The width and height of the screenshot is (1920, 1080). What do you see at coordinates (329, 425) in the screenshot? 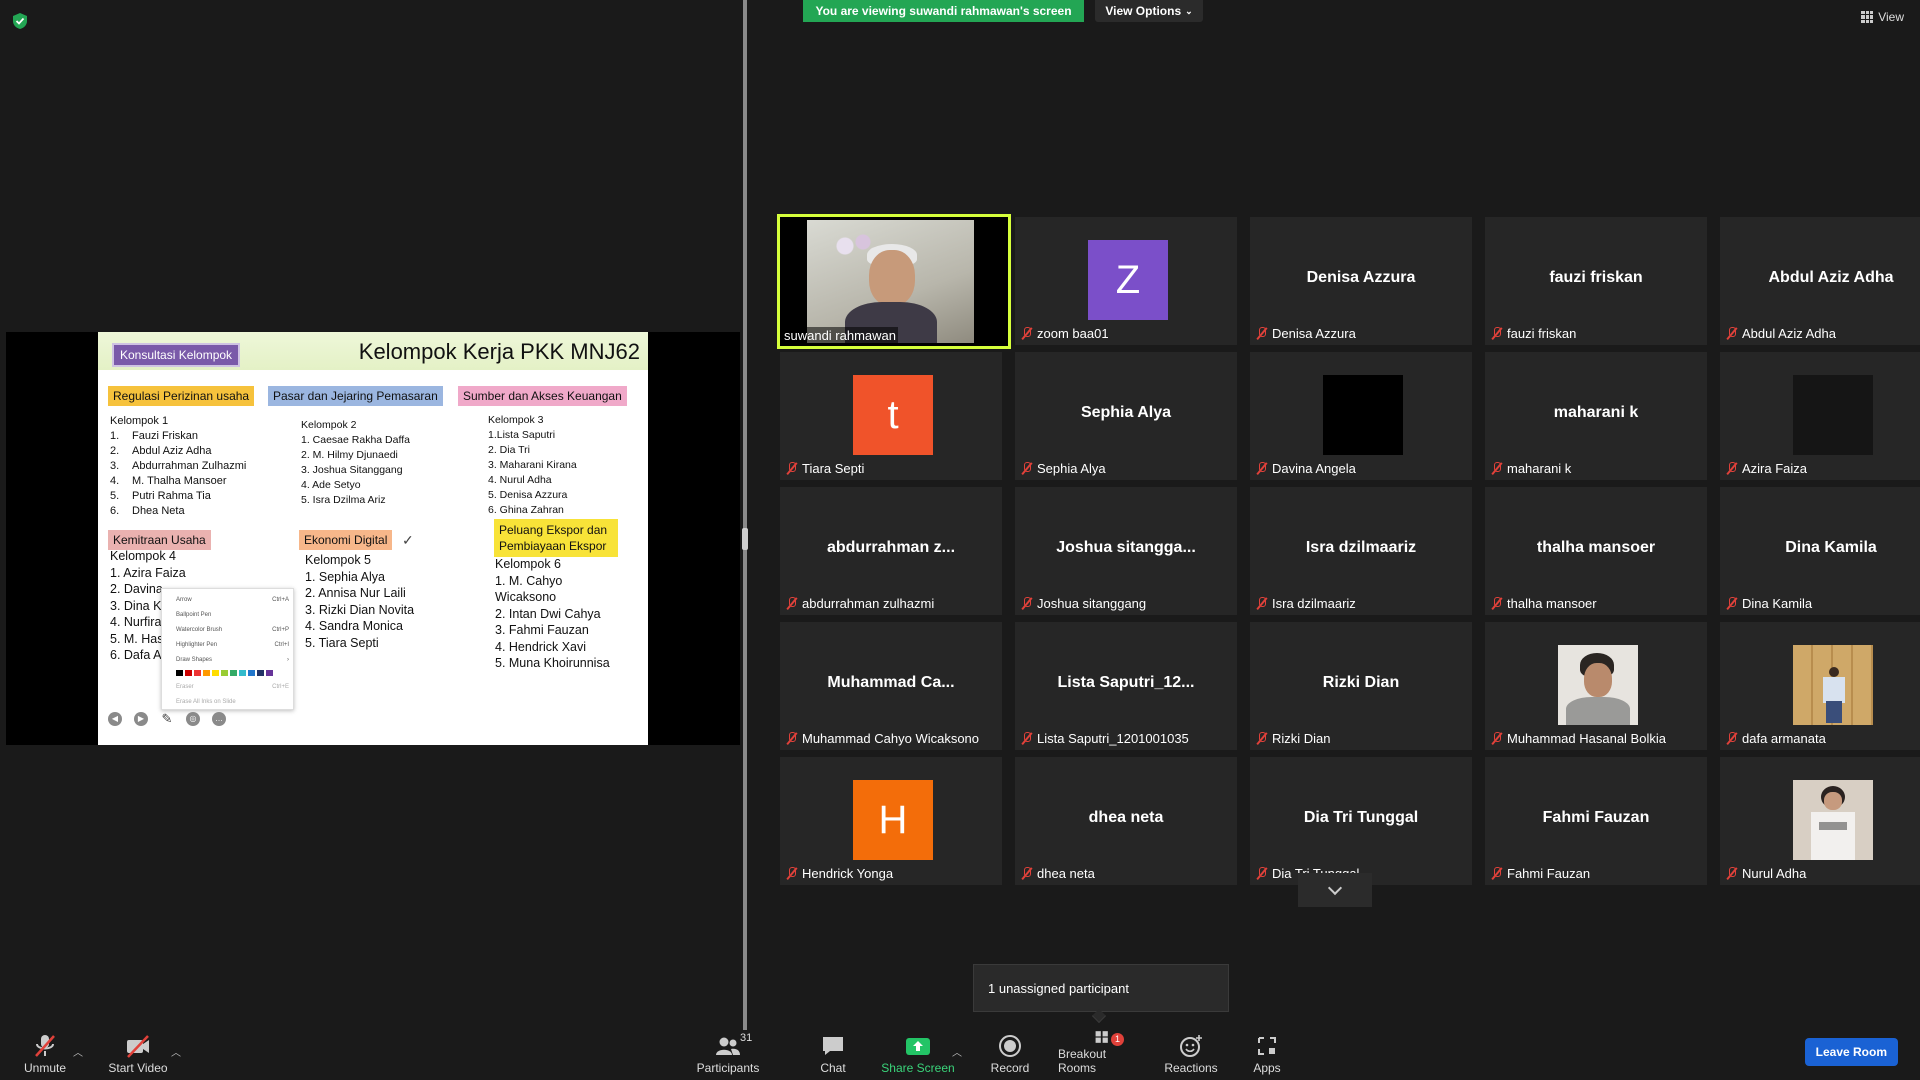
I see `group-list-line: Kelompok 2` at bounding box center [329, 425].